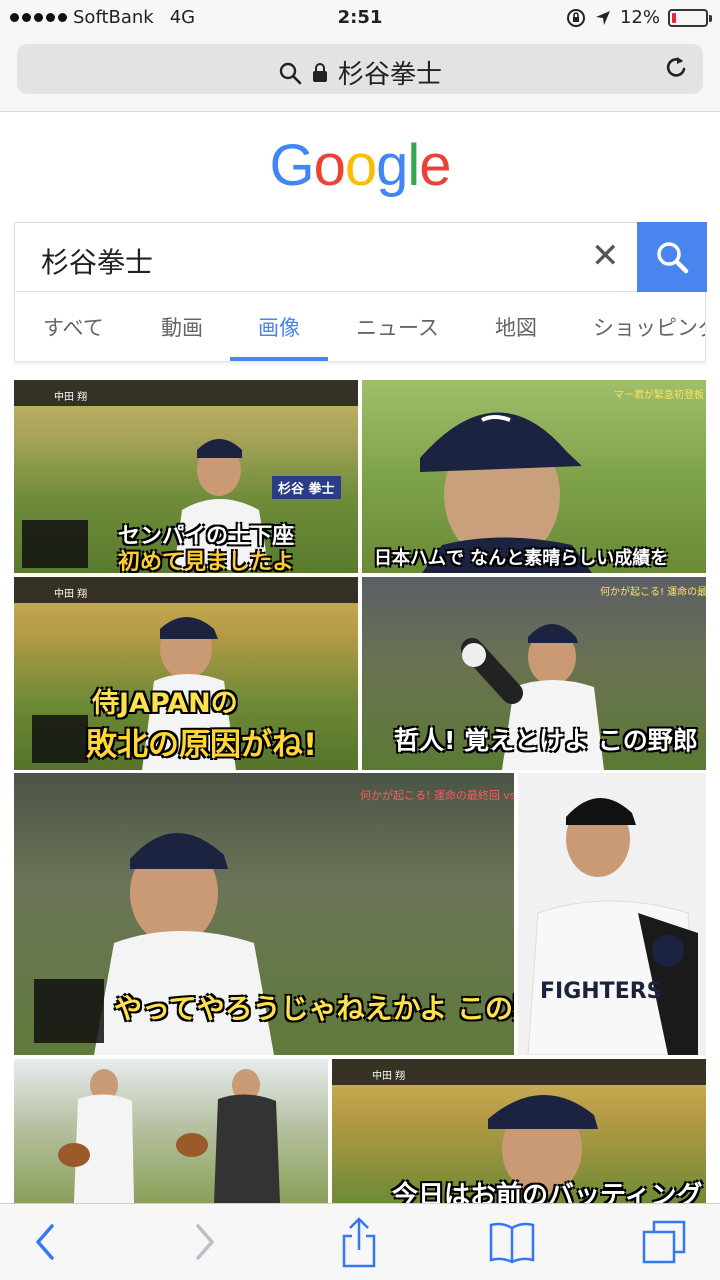  I want to click on bookmarks-icon, so click(512, 1242).